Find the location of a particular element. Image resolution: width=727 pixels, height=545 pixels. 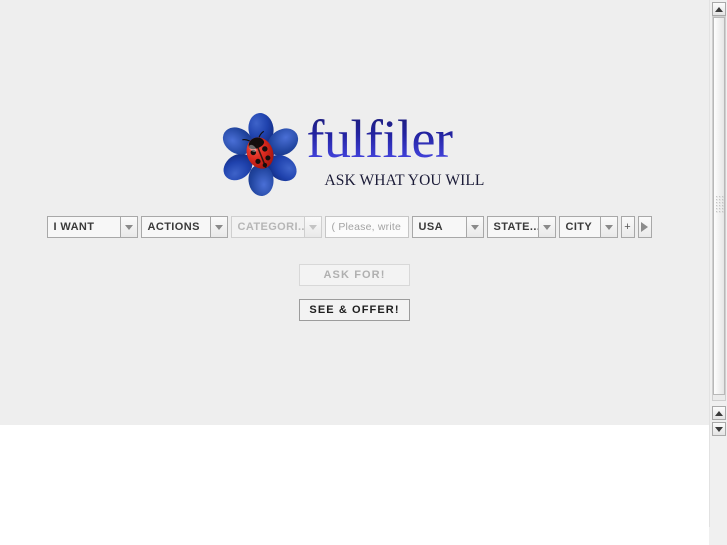

select-city: CITY is located at coordinates (588, 227).